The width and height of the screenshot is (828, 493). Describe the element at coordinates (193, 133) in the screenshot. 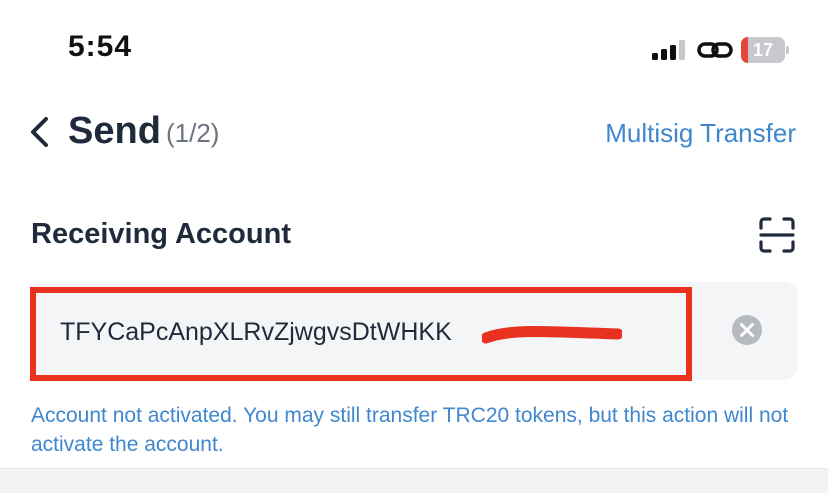

I see `step-indicator: (1/2)` at that location.